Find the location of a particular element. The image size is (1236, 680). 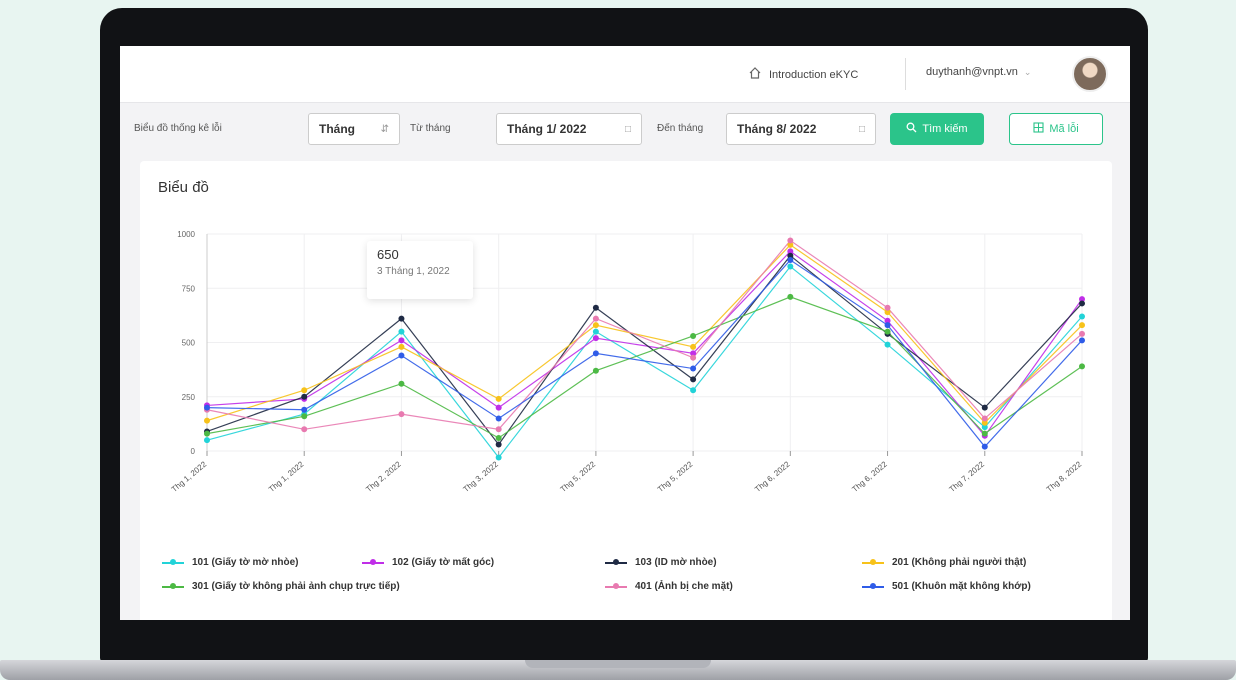

laptop-base is located at coordinates (618, 670).